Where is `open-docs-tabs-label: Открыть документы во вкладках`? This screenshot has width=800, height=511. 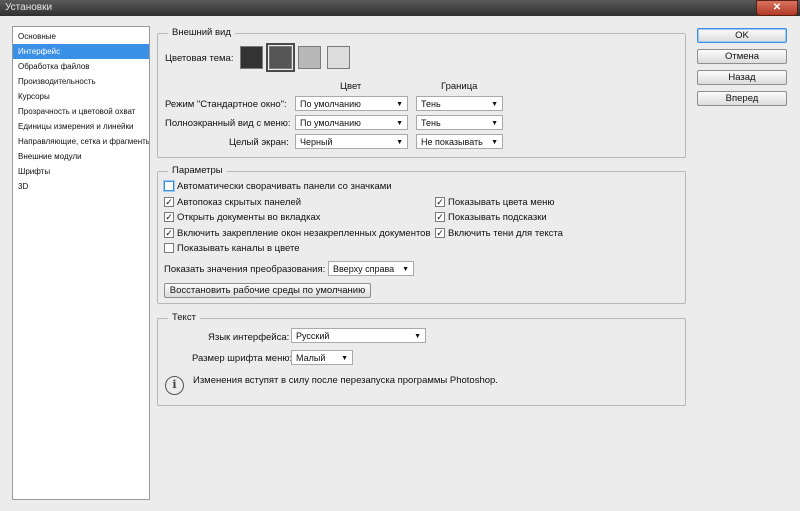
open-docs-tabs-label: Открыть документы во вкладках is located at coordinates (249, 217).